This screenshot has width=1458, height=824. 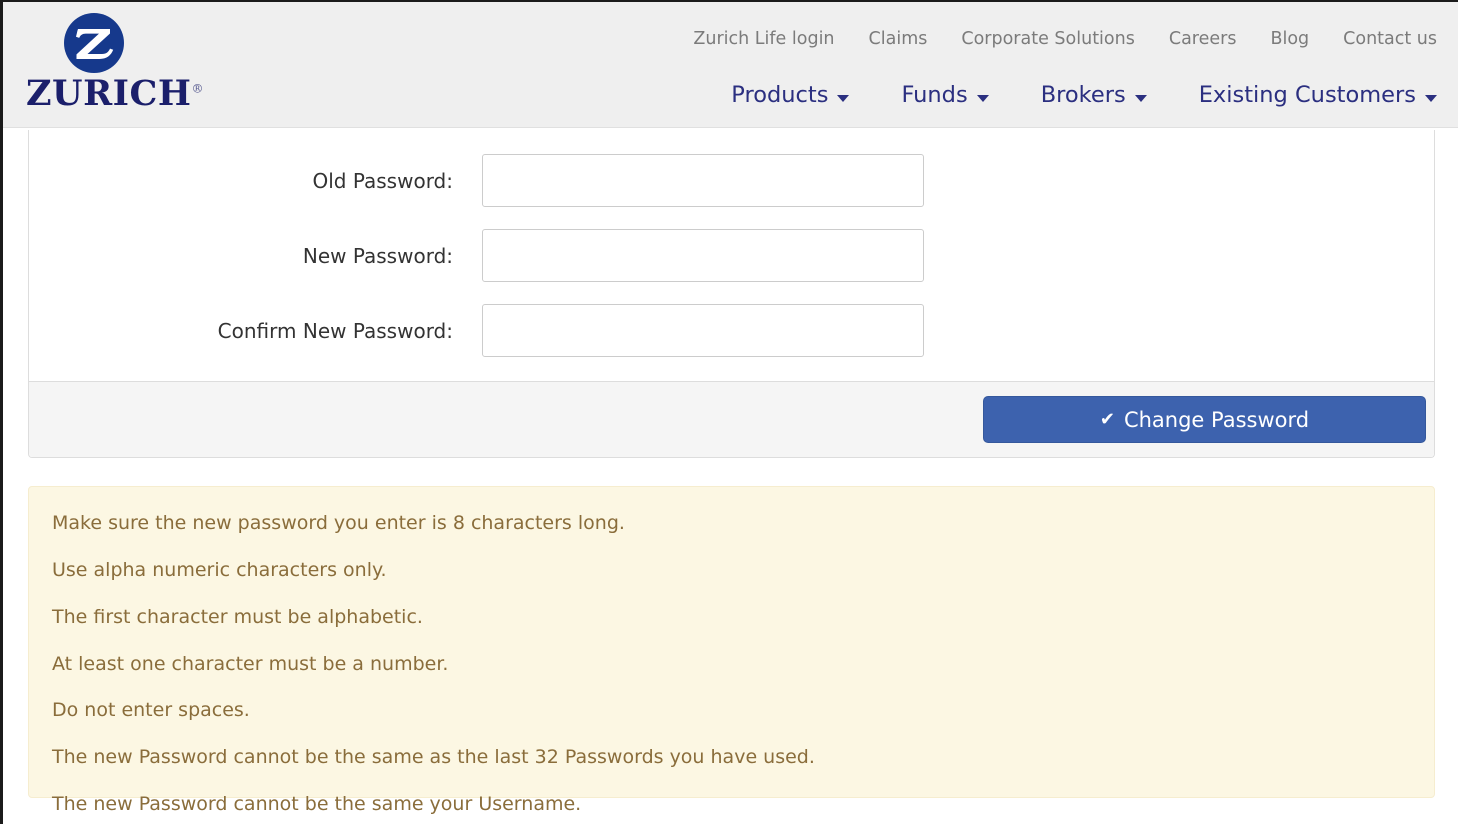 I want to click on nav-link-blog: Blog, so click(x=1289, y=39).